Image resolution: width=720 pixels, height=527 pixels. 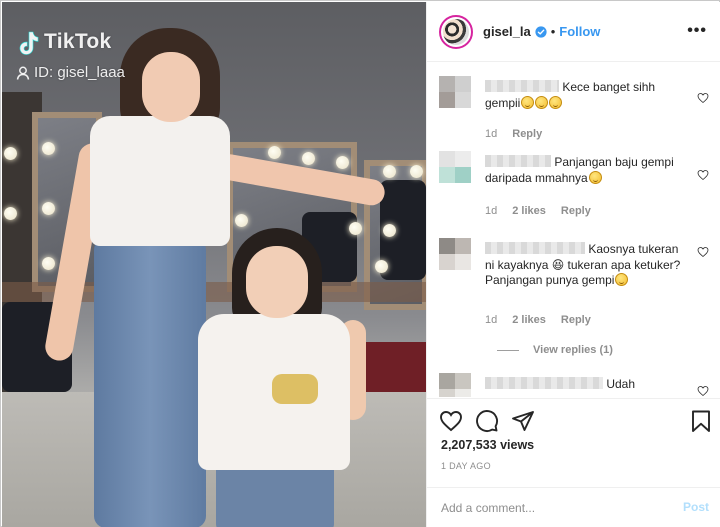 I want to click on comment-bubble-icon, so click(x=487, y=421).